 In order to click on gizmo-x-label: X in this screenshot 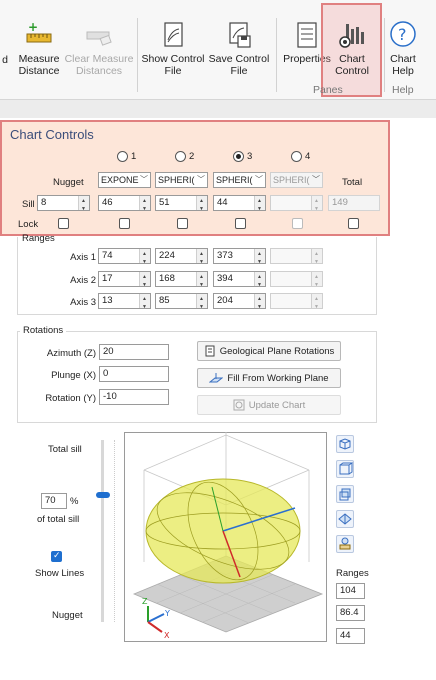, I will do `click(167, 635)`.